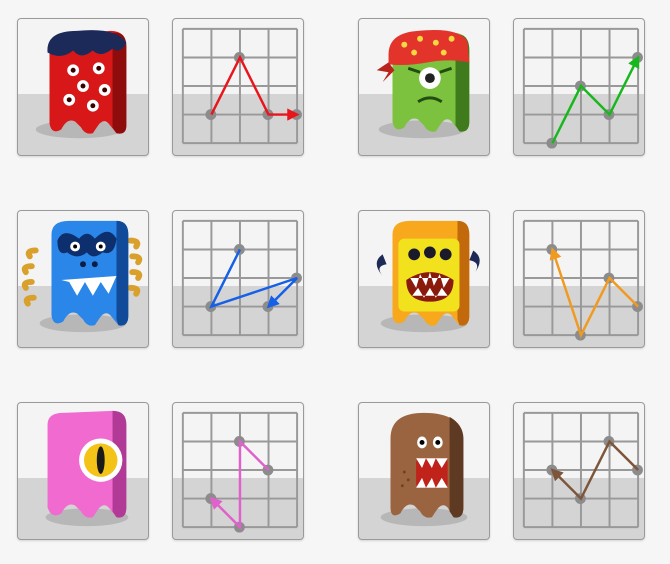 This screenshot has height=564, width=670. I want to click on pattern-grid-orange, so click(582, 280).